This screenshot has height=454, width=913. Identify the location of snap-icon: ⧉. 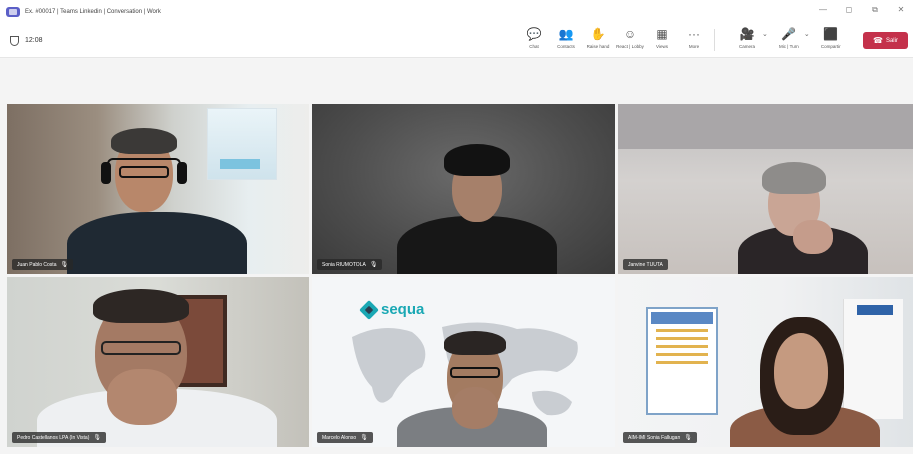
(875, 10).